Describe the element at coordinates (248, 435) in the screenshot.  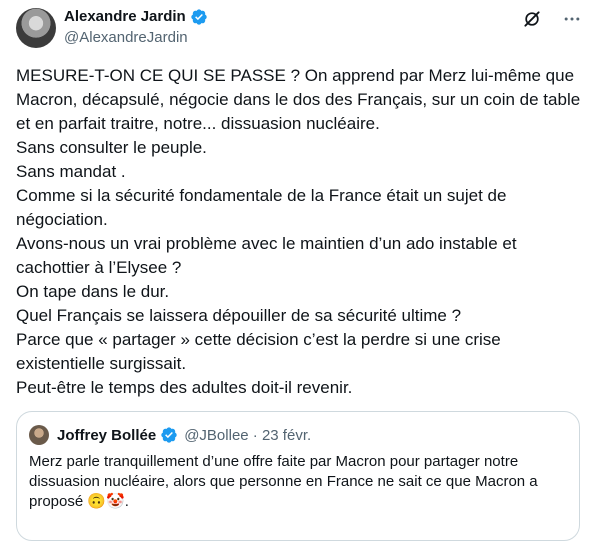
I see `quoted-author-handle: @JBollee · 23 févr.` at that location.